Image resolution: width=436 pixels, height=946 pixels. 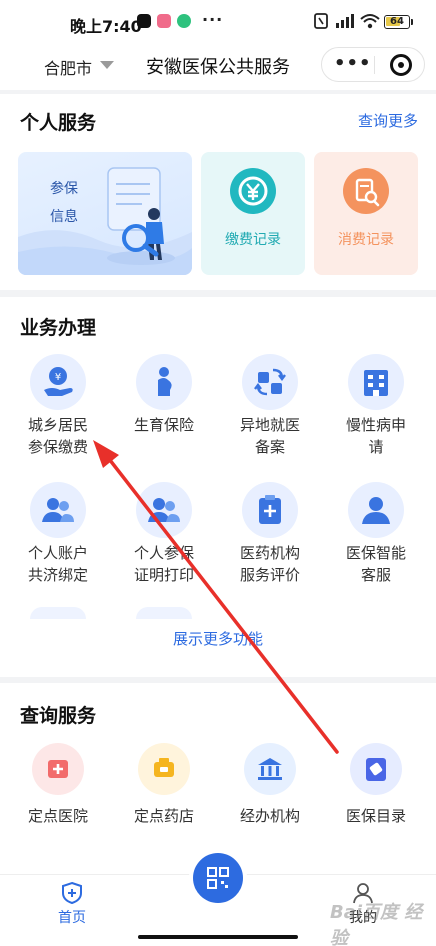 I want to click on consumption-record-card: 消费记录, so click(x=366, y=213).